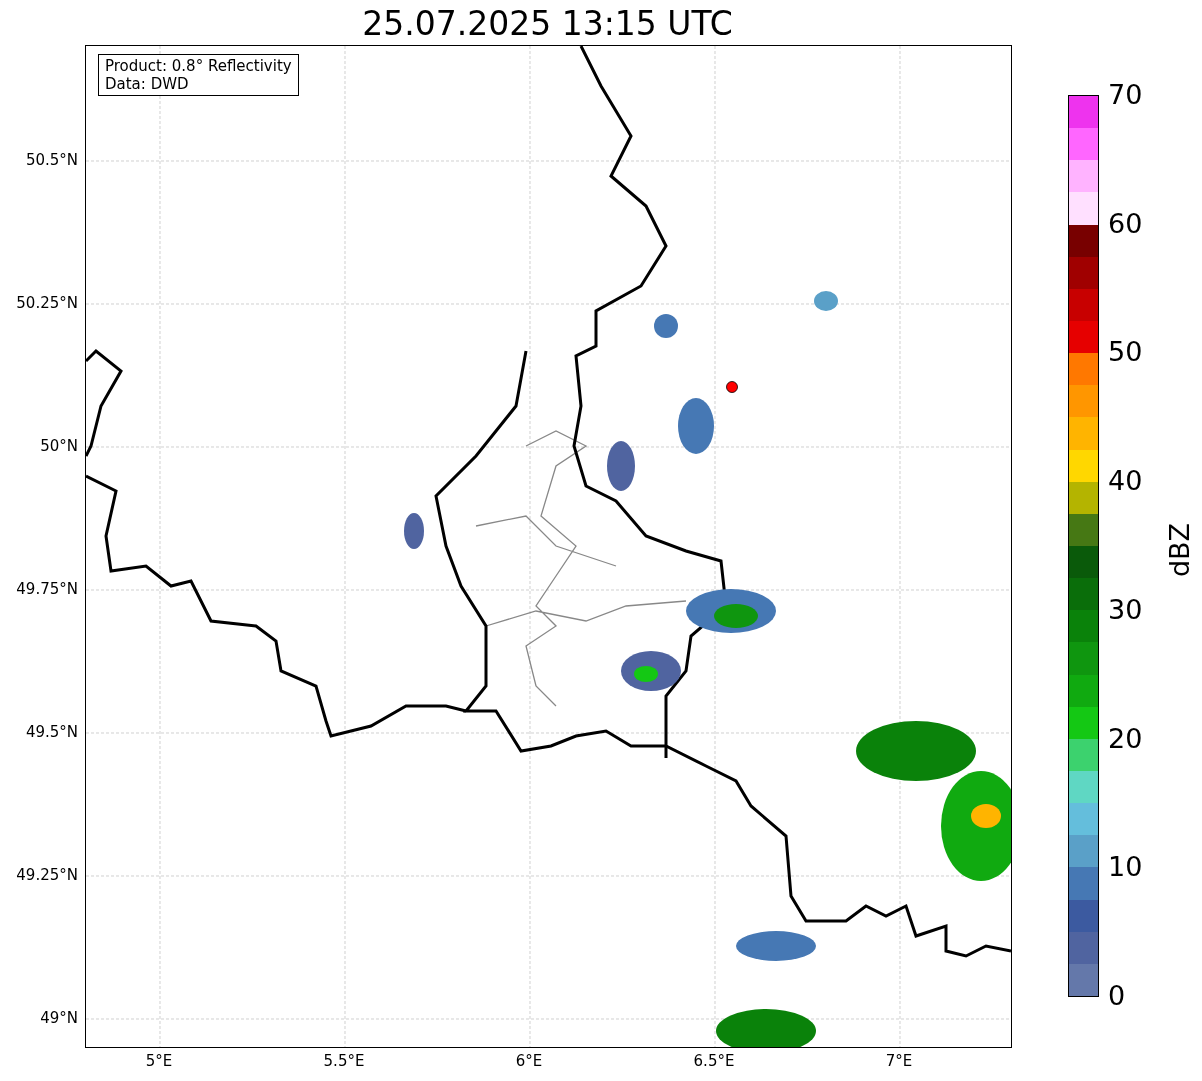 This screenshot has width=1202, height=1081. I want to click on colorbar-tick-label: 50, so click(1125, 352).